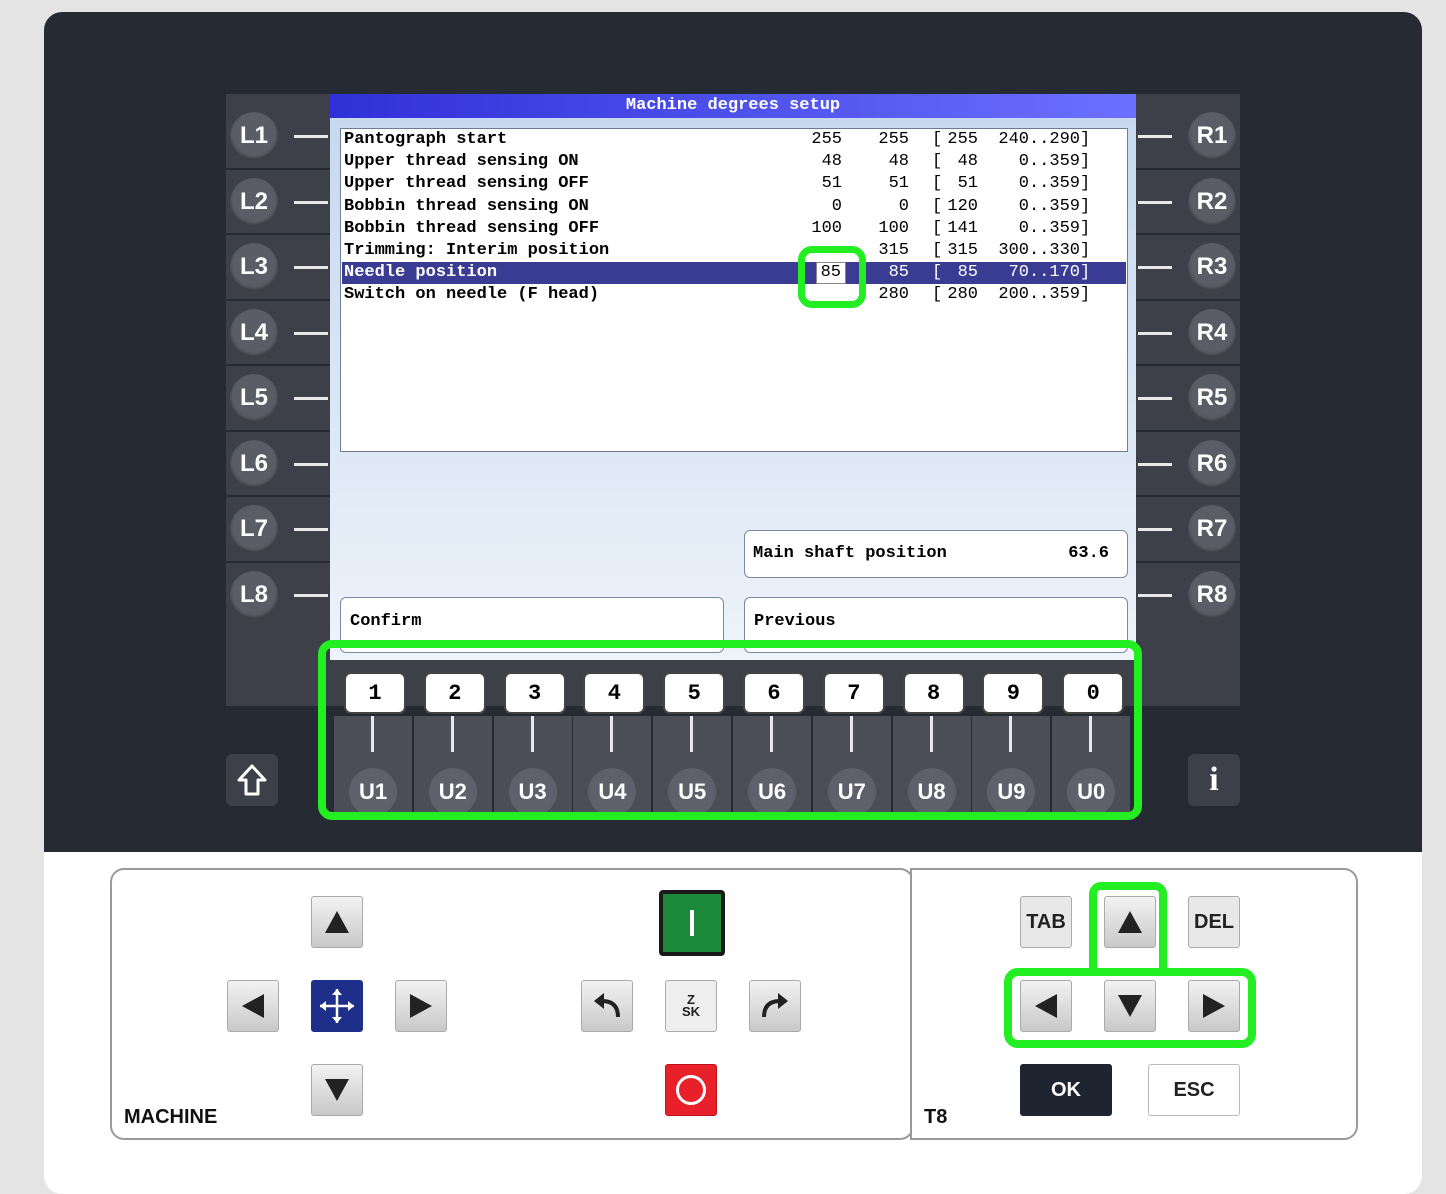 The width and height of the screenshot is (1446, 1194). What do you see at coordinates (734, 184) in the screenshot?
I see `parameter-row: Upper thread sensing OFF 51 51[ 51 0..359]` at bounding box center [734, 184].